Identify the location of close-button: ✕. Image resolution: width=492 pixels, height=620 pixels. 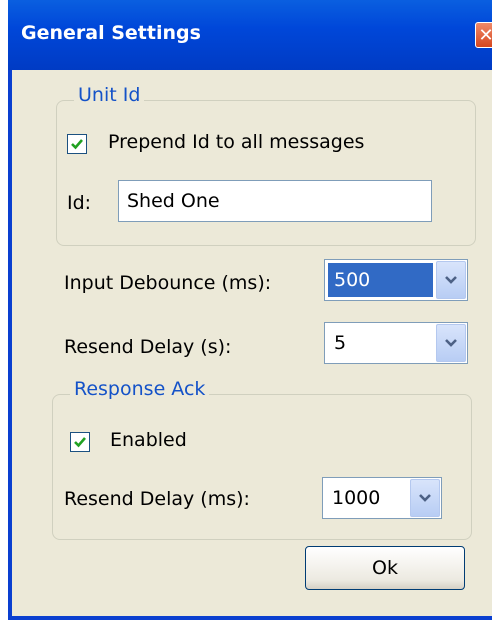
(483, 35).